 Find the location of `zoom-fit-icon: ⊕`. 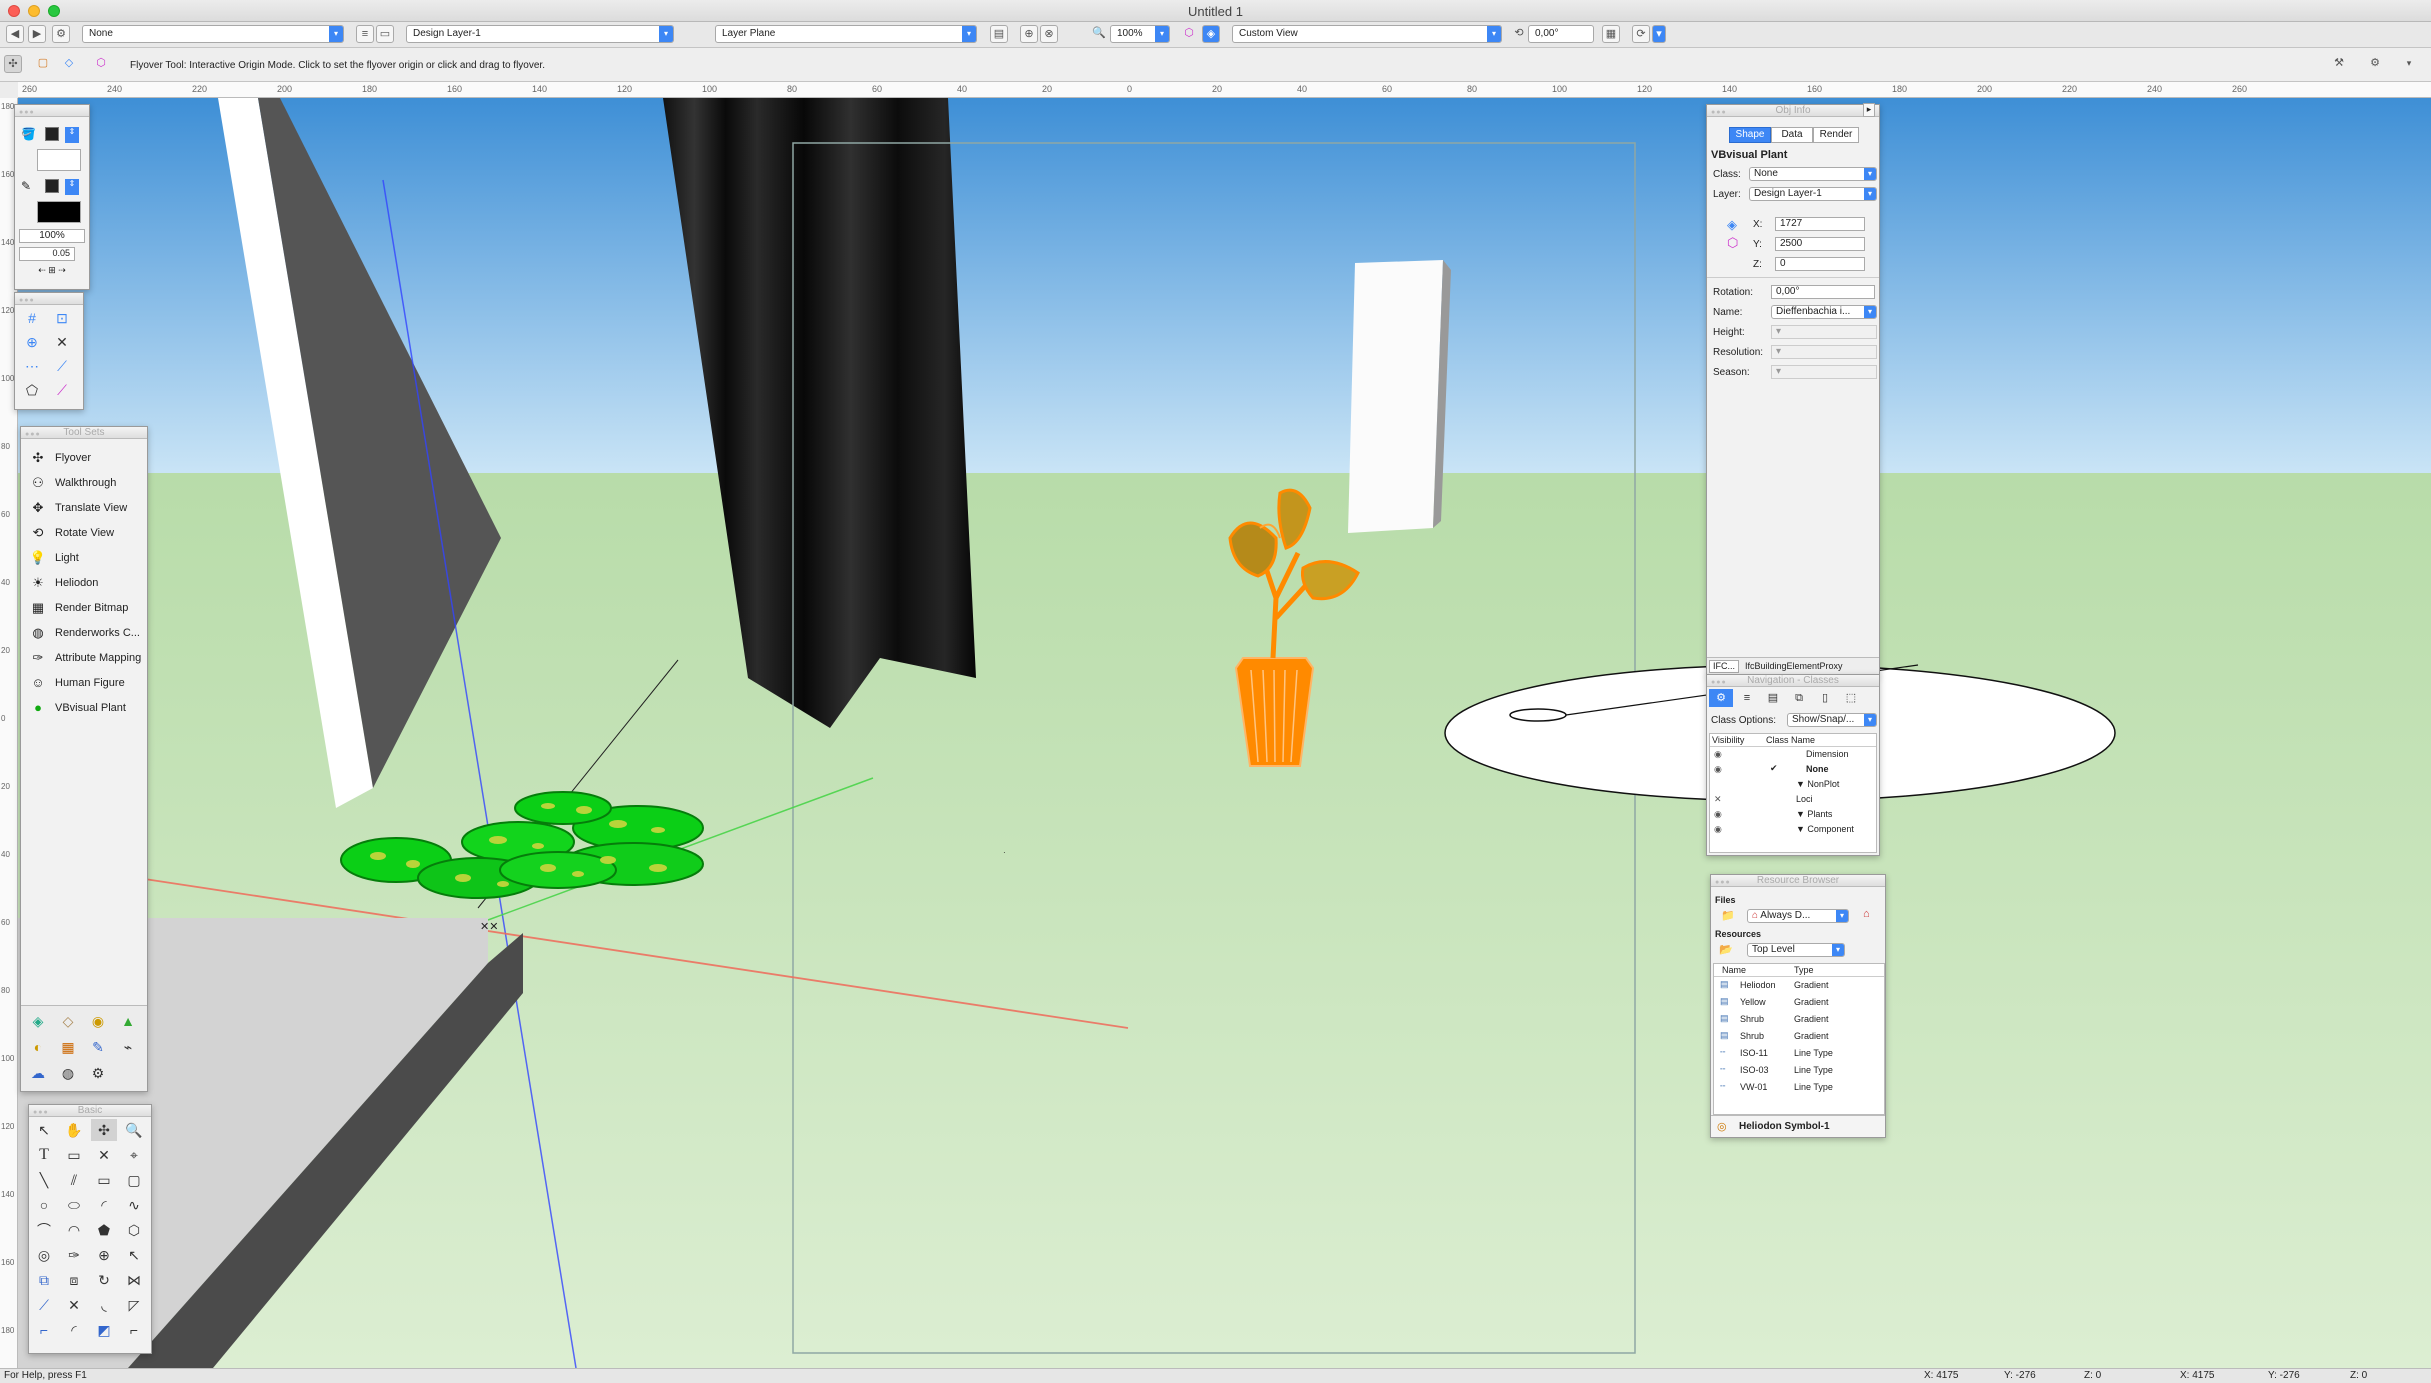

zoom-fit-icon: ⊕ is located at coordinates (1029, 34).